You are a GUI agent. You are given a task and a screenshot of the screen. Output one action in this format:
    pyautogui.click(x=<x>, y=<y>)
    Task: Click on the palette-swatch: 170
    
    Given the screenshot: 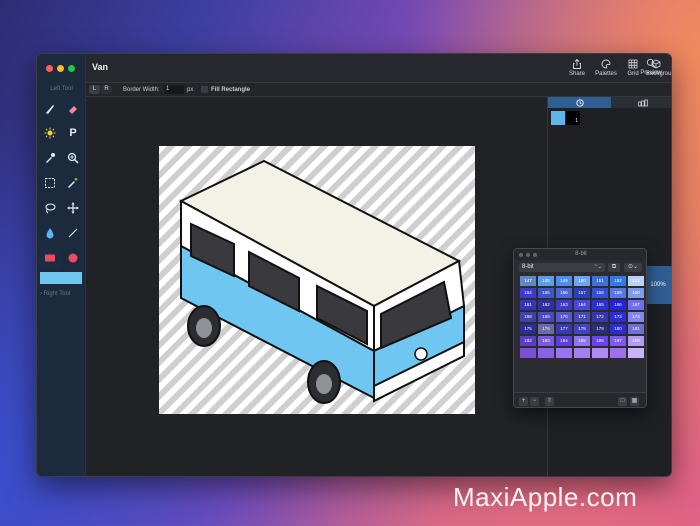 What is the action you would take?
    pyautogui.click(x=564, y=317)
    